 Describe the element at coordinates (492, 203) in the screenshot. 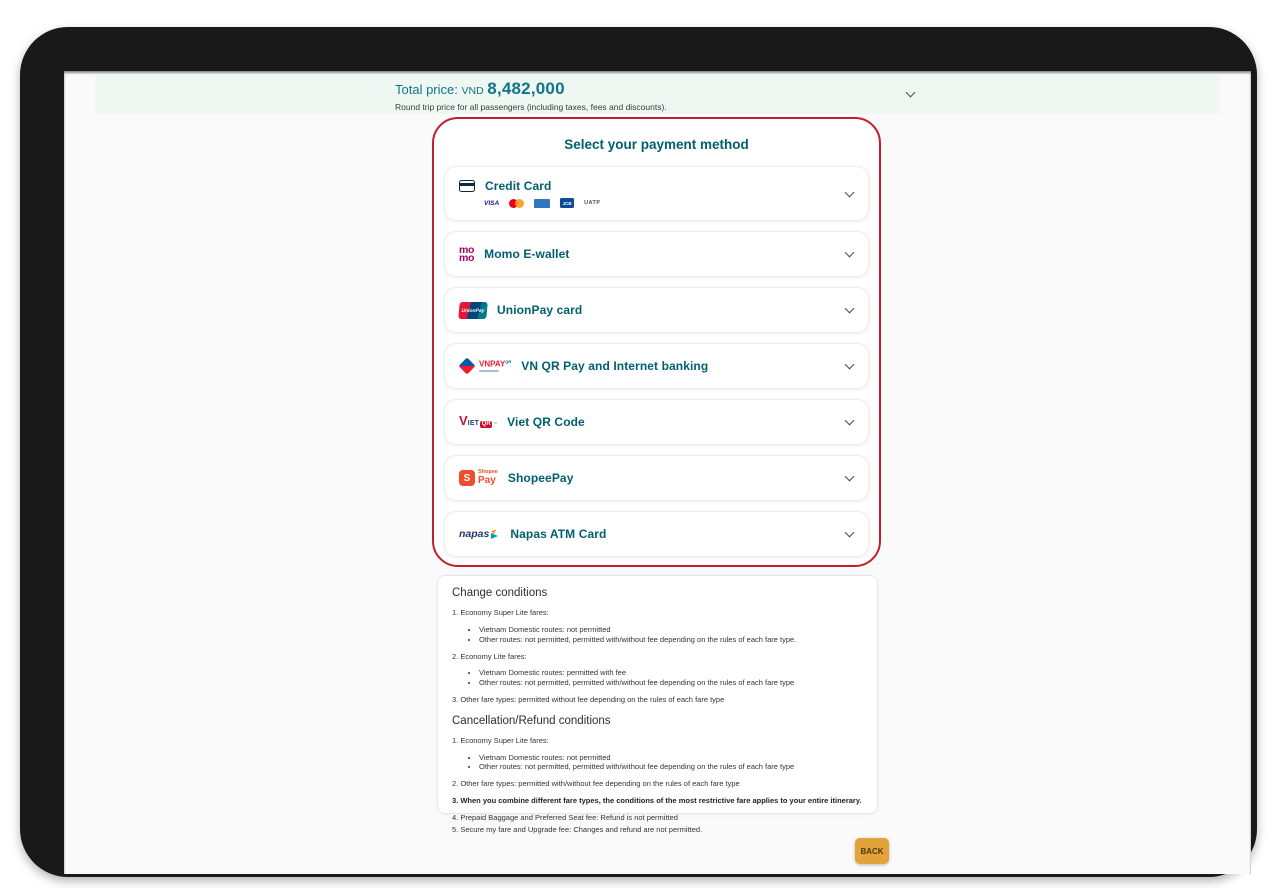

I see `visa-logo: VISA` at that location.